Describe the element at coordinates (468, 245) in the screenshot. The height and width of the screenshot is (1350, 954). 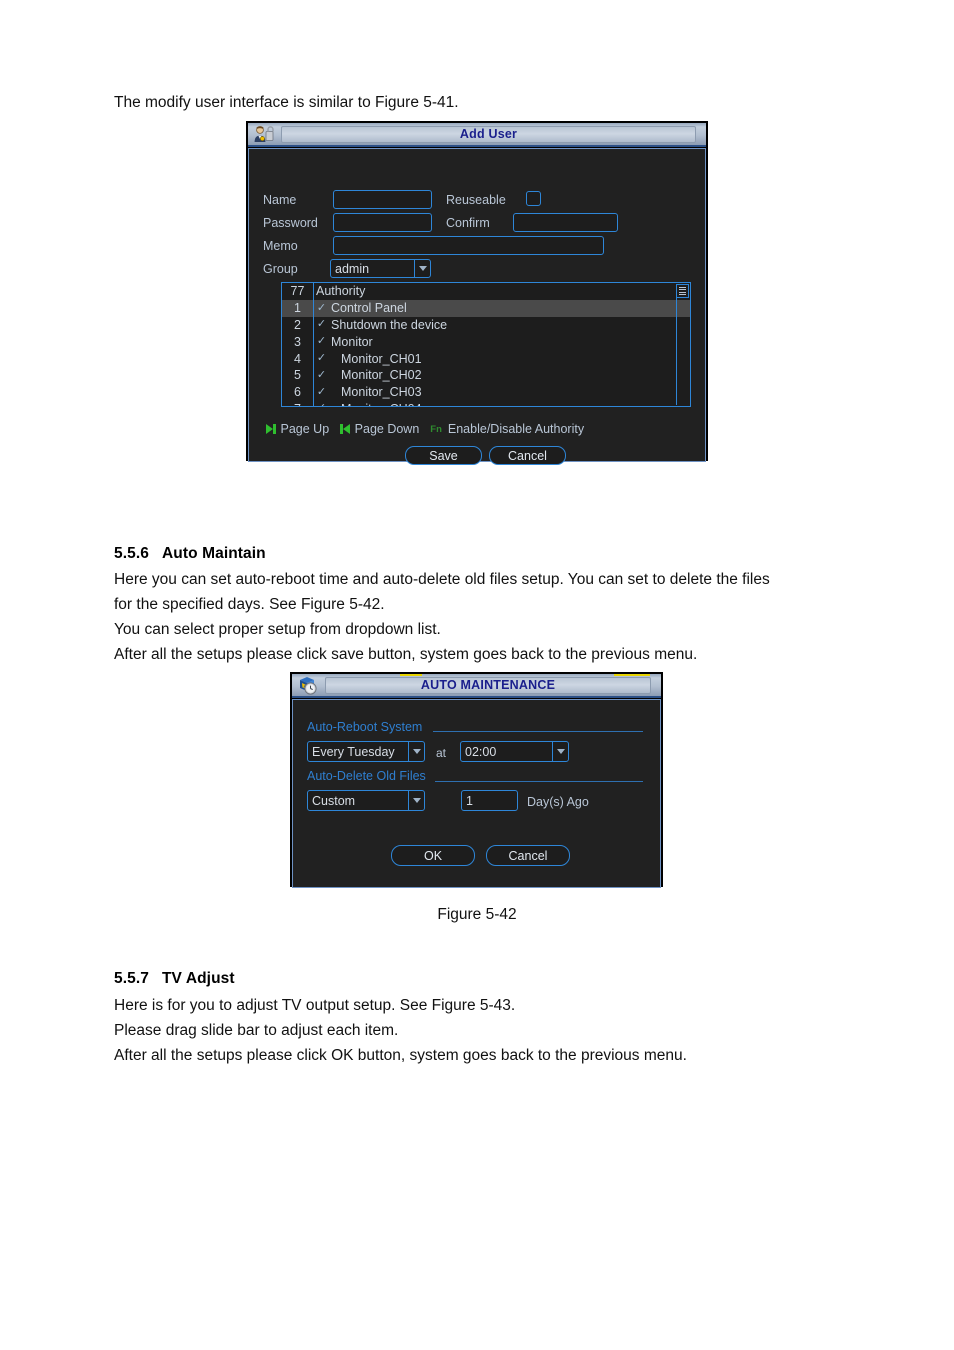
I see `memo-input` at that location.